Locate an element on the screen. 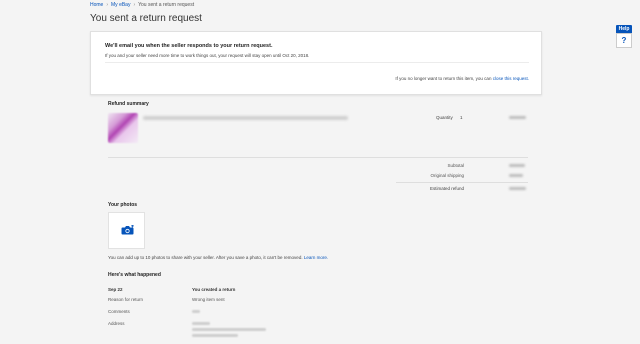  help-widget: Help ? is located at coordinates (624, 36).